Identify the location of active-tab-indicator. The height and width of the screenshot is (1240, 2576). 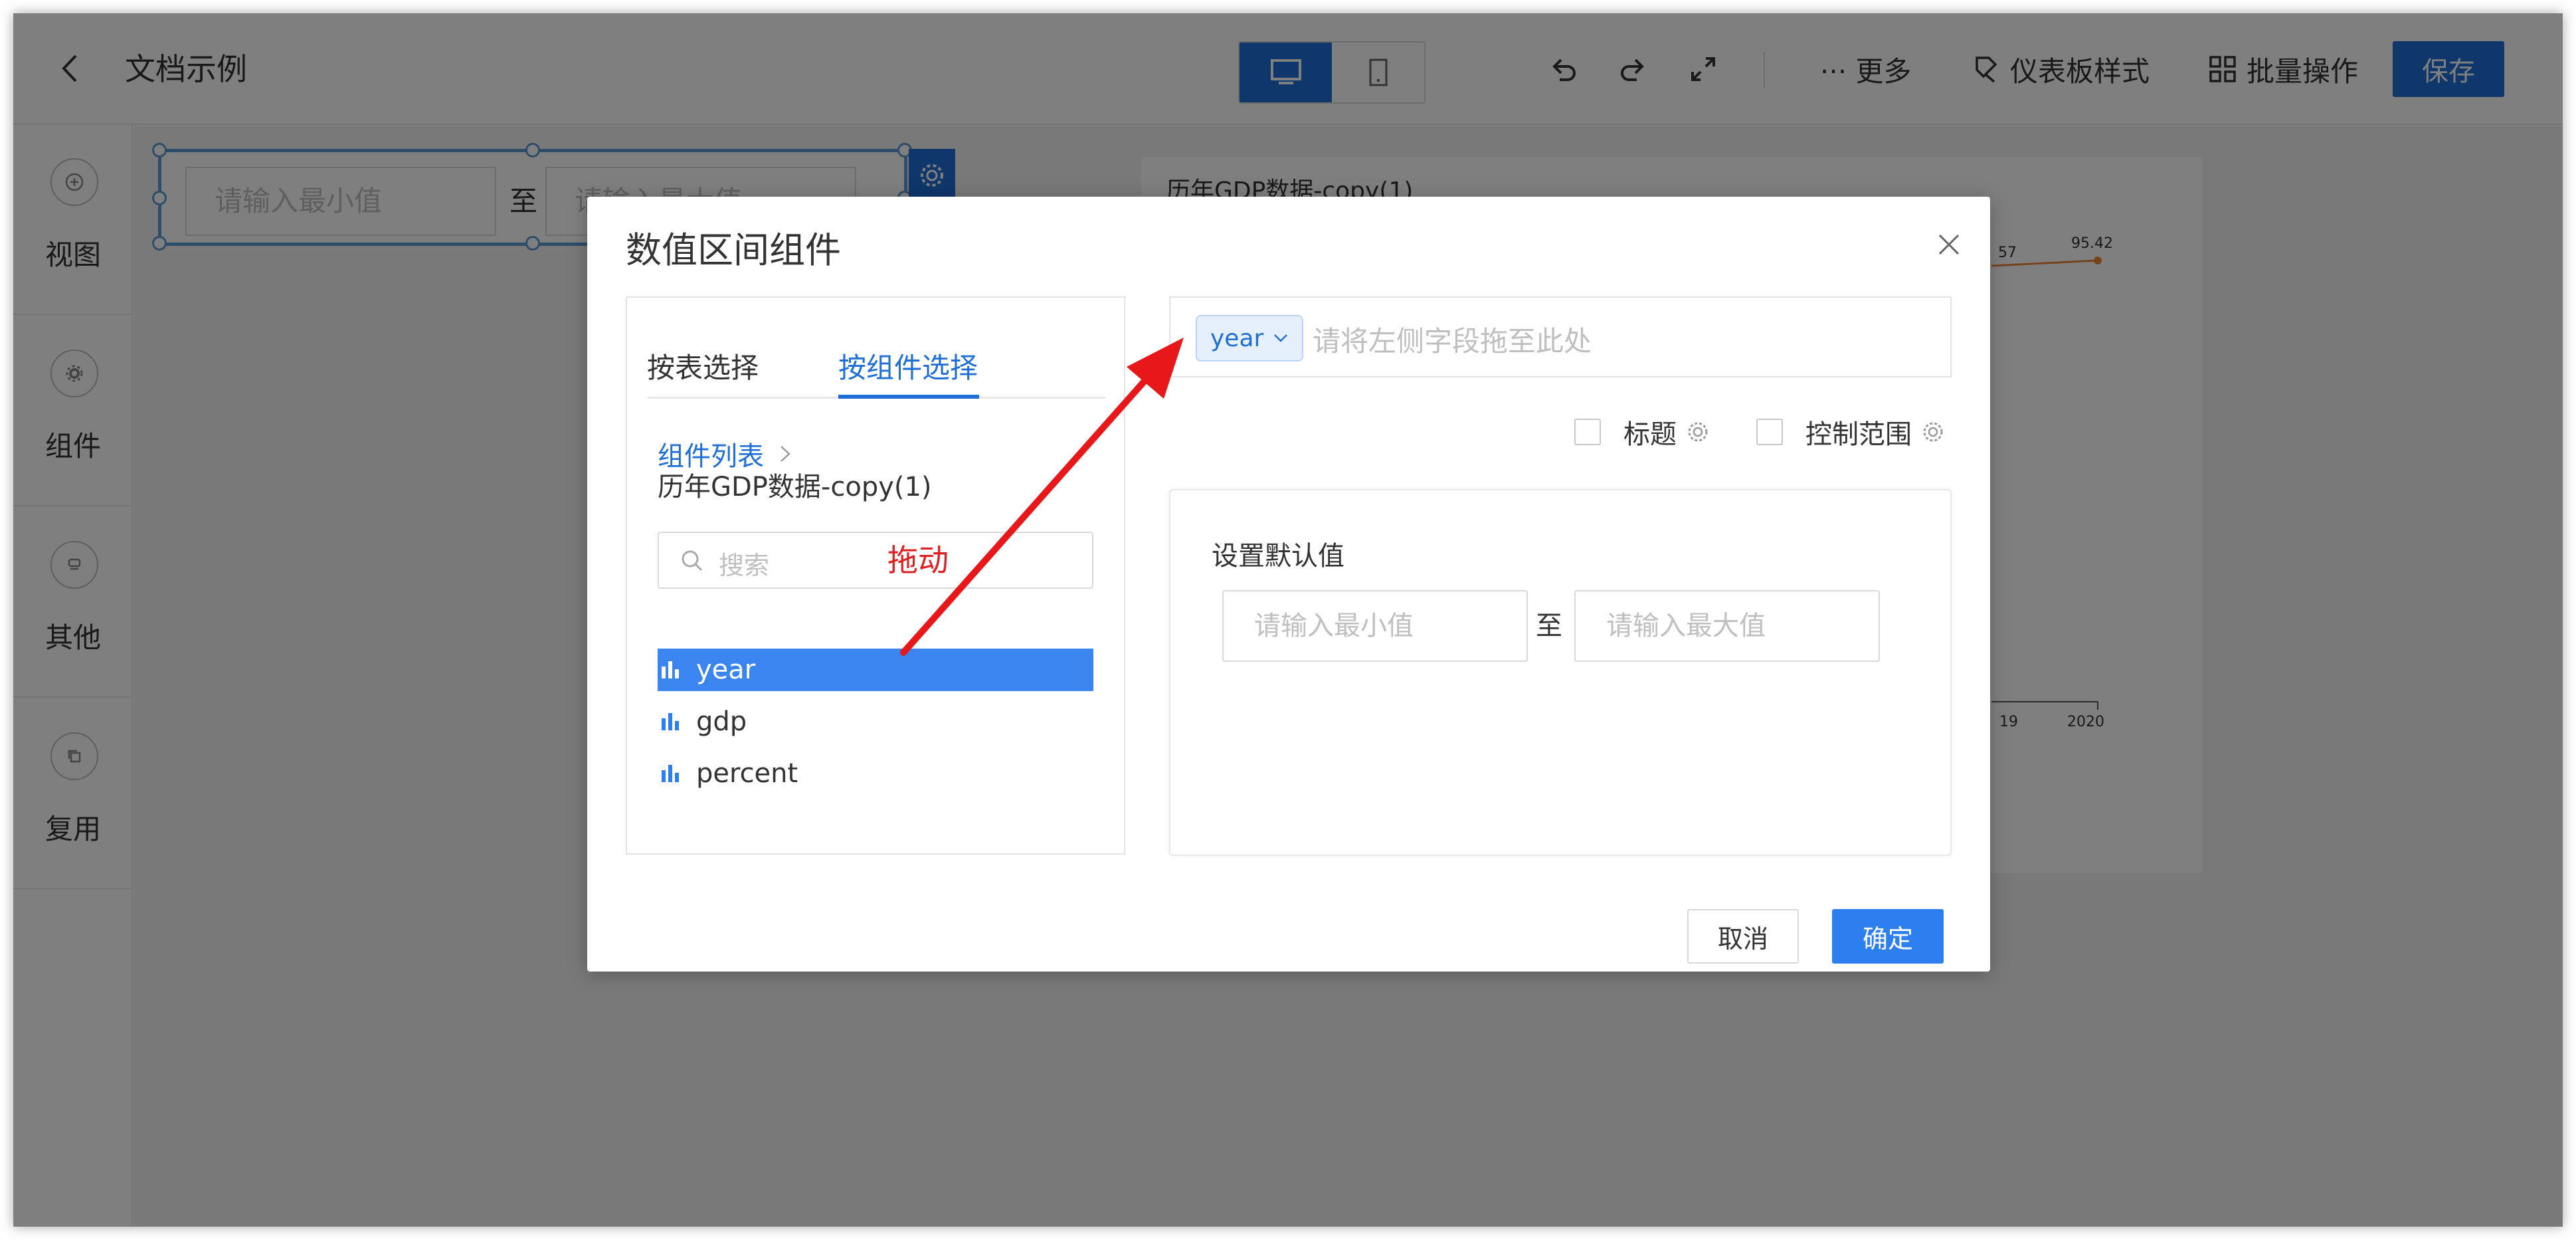
(908, 397).